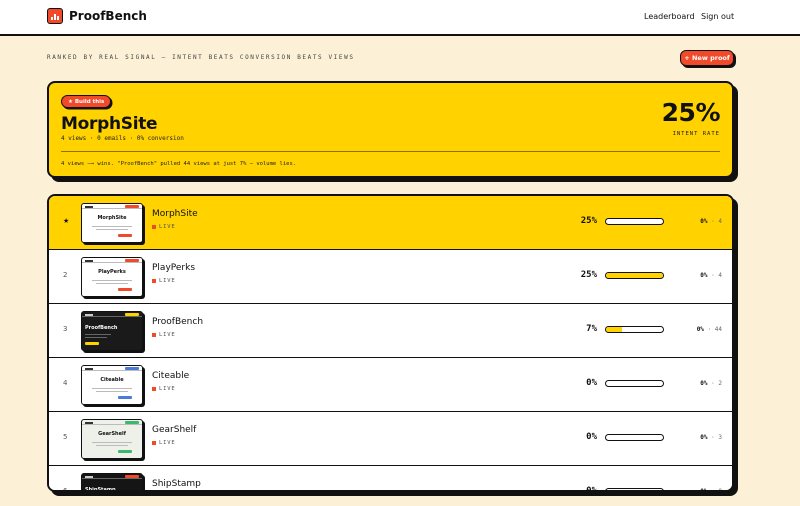  I want to click on top-navbar: ProofBench Leaderboard Sign out, so click(400, 18).